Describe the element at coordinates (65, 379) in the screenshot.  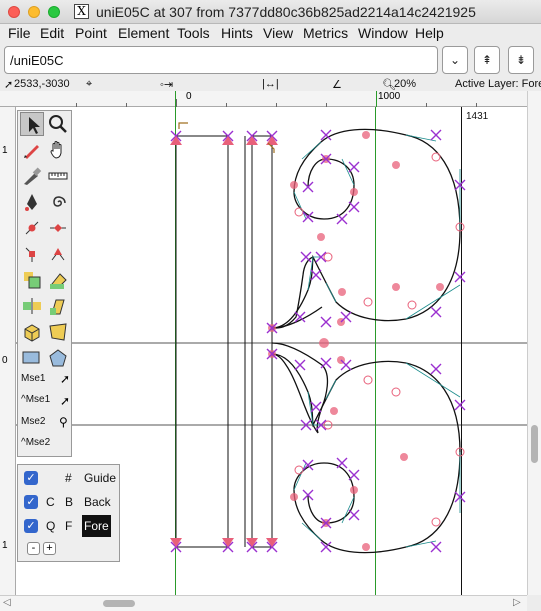
I see `mouse1-pointer-icon: ➚` at that location.